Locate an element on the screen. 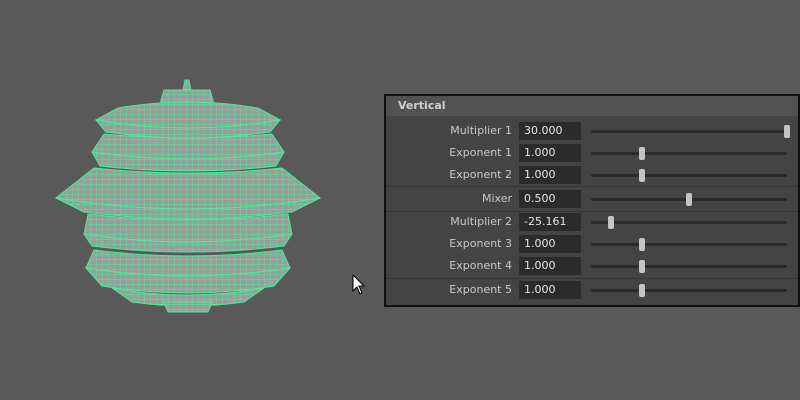  multiplier-2-slider is located at coordinates (689, 222).